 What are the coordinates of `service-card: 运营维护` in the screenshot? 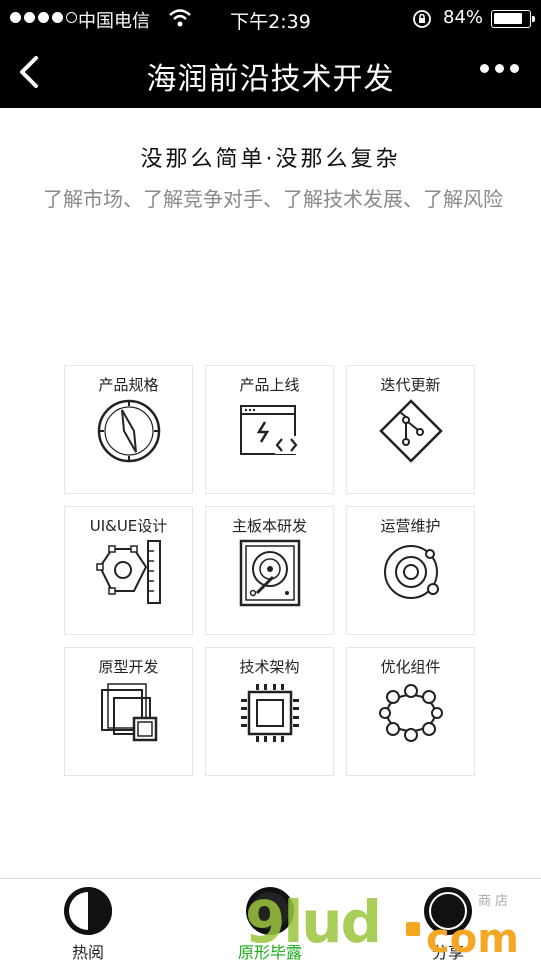 It's located at (410, 570).